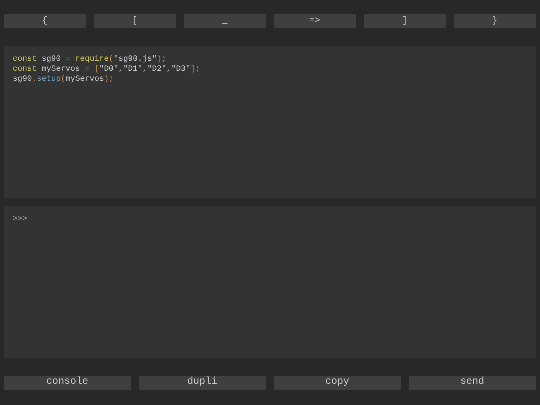 This screenshot has height=405, width=540. Describe the element at coordinates (225, 21) in the screenshot. I see `key-button: _` at that location.